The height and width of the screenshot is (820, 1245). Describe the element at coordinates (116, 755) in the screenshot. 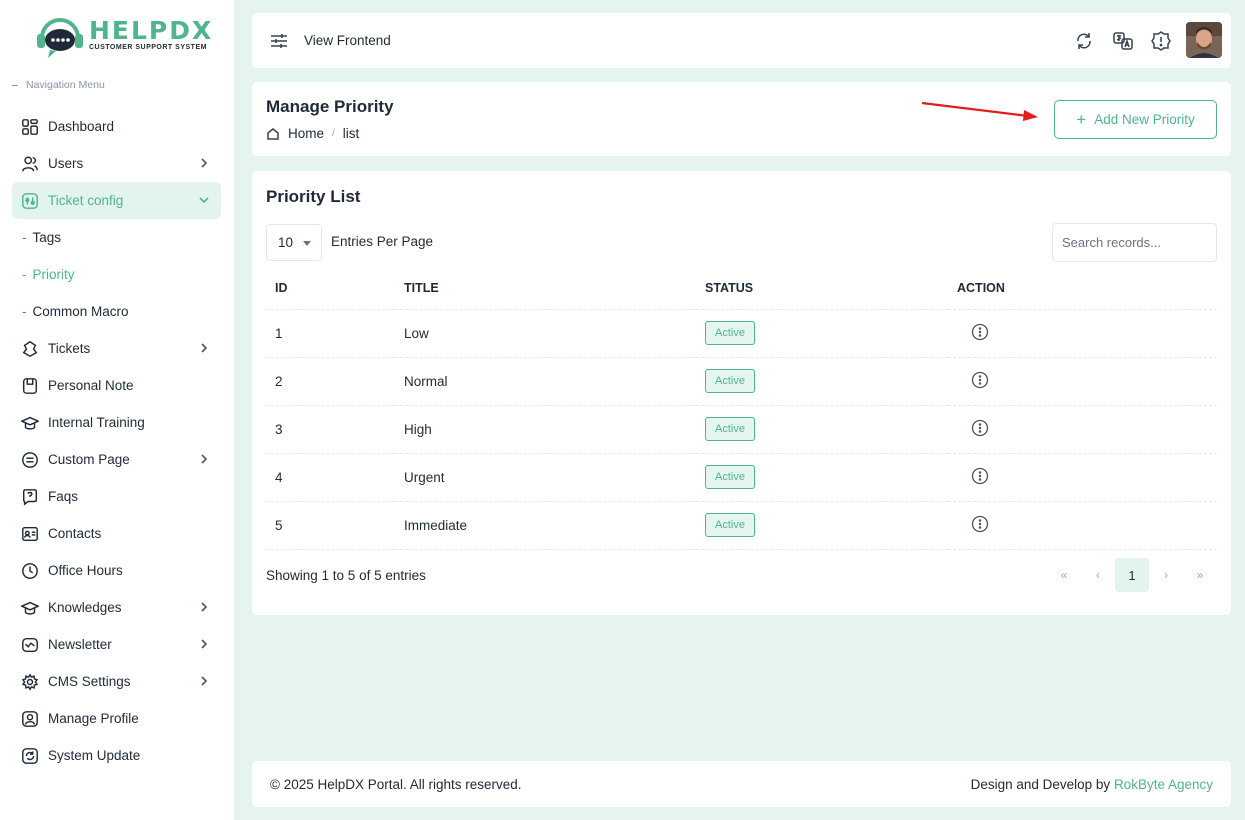

I see `sidebar-item-system-update: System Update` at that location.